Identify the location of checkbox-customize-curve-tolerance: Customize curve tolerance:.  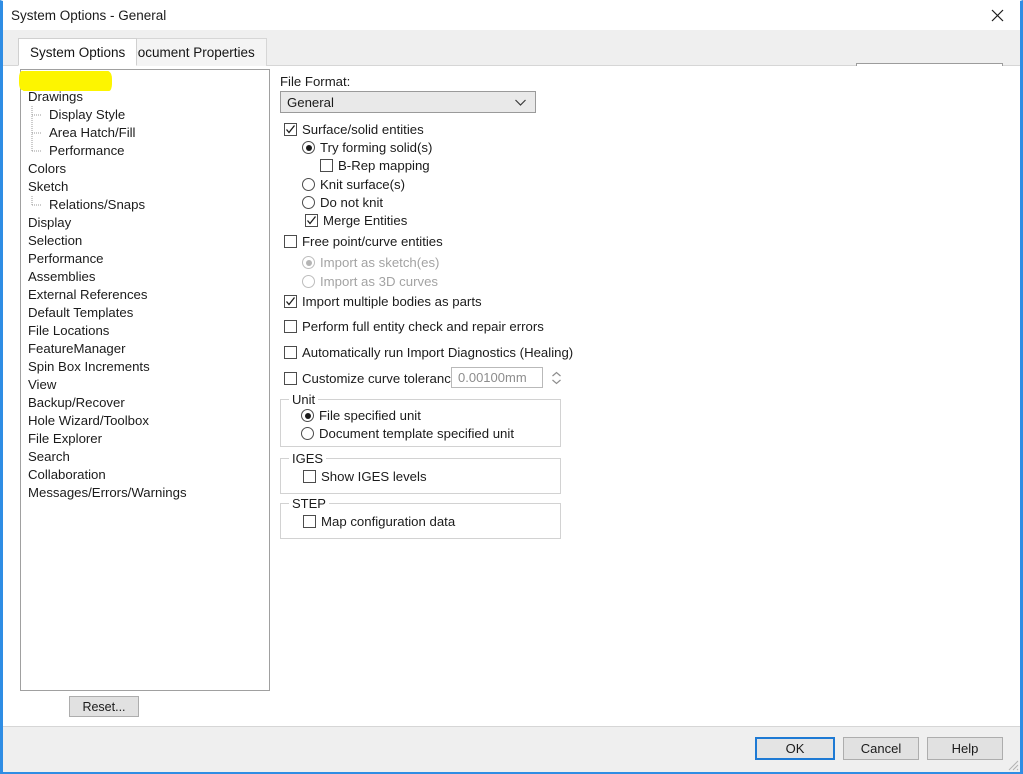
(373, 378).